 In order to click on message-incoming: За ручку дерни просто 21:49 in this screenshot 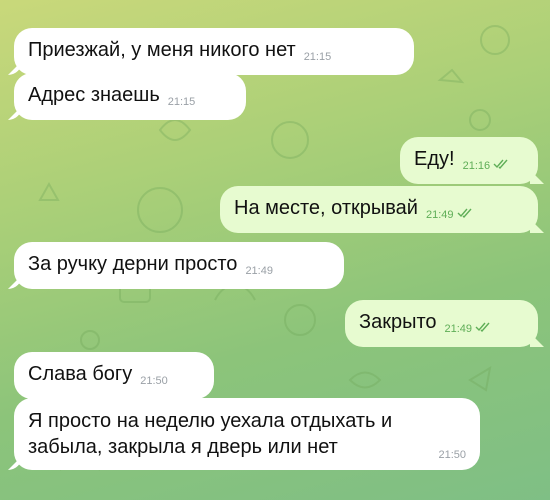, I will do `click(179, 265)`.